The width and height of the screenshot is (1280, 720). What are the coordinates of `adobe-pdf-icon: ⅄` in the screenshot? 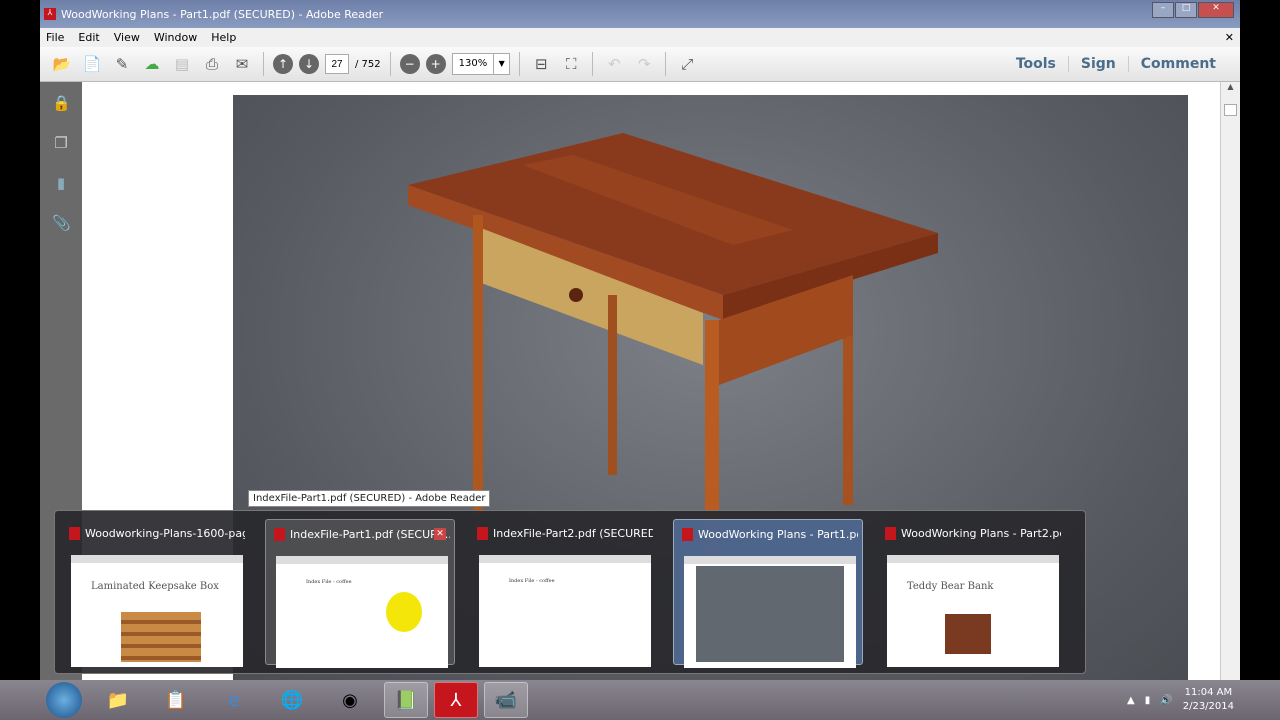 It's located at (50, 14).